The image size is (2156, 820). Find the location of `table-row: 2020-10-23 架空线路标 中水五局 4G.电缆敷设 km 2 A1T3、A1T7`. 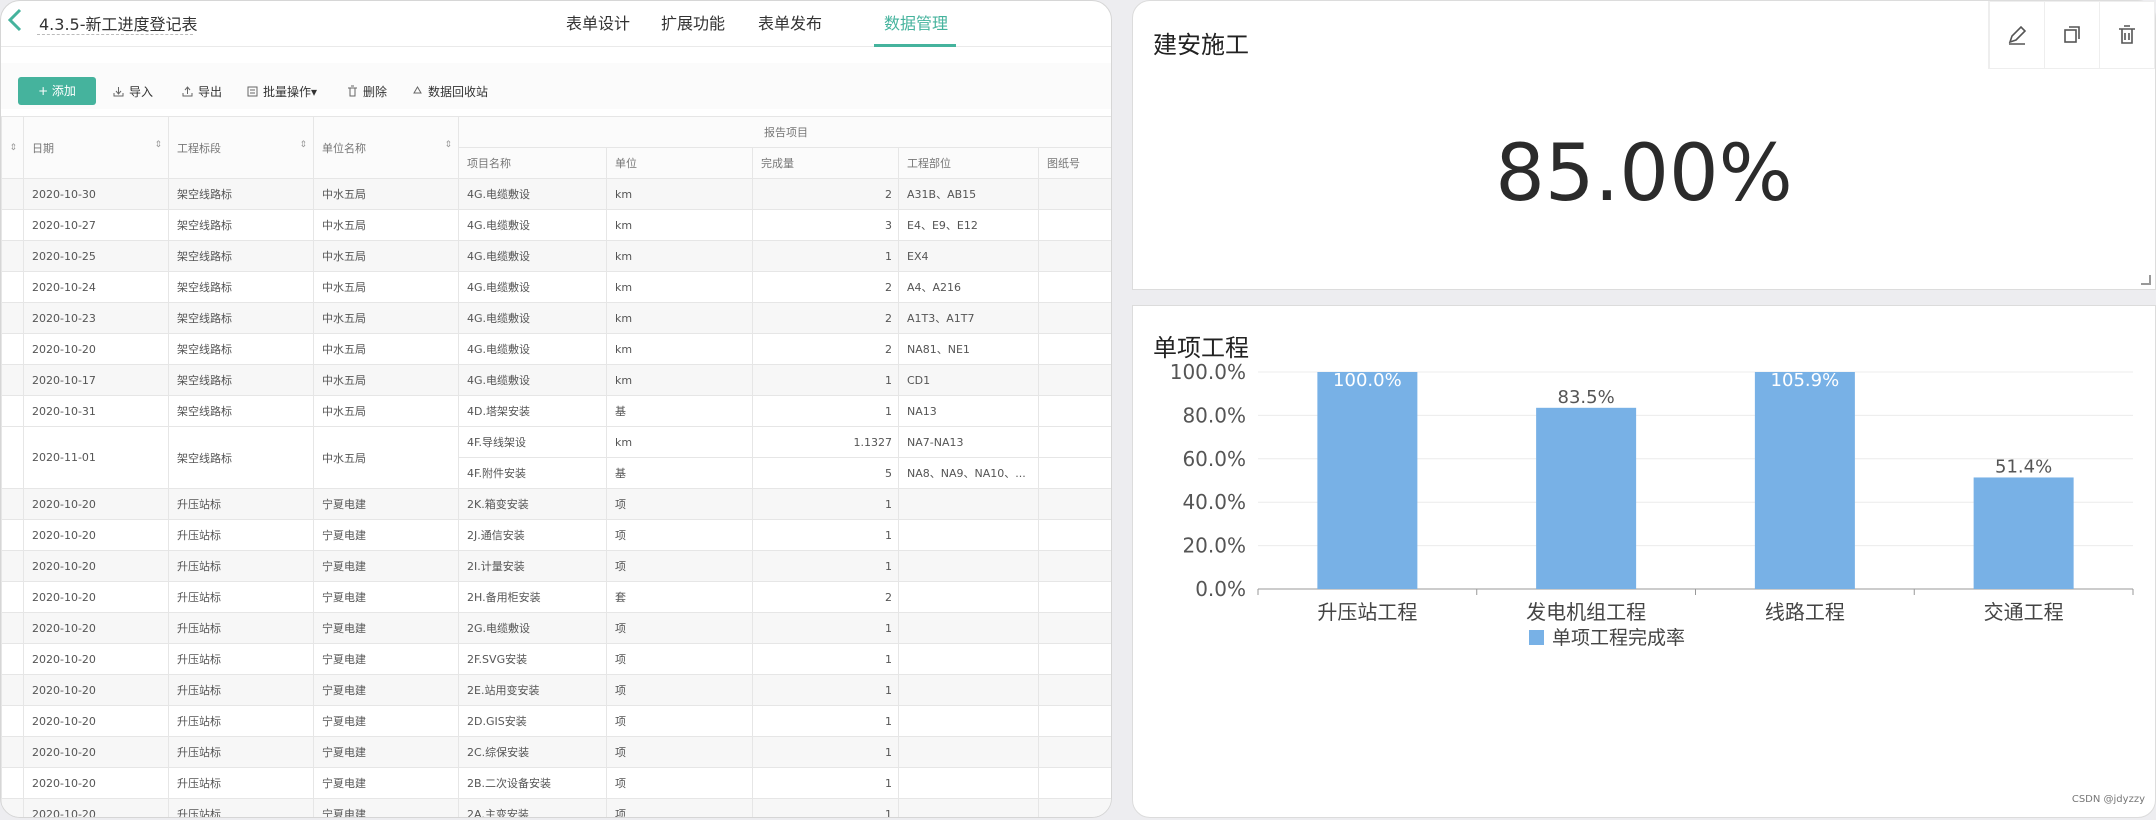

table-row: 2020-10-23 架空线路标 中水五局 4G.电缆敷设 km 2 A1T3、A1T7 is located at coordinates (556, 318).